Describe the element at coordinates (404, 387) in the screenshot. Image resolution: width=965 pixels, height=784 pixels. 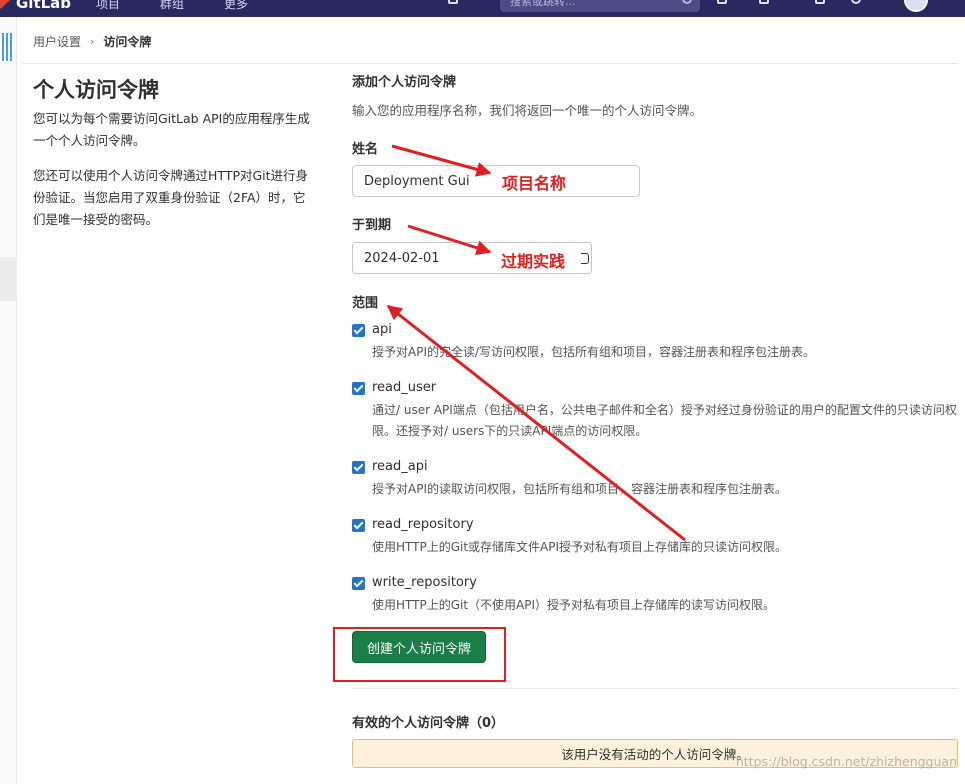
I see `scope-name: read_user` at that location.